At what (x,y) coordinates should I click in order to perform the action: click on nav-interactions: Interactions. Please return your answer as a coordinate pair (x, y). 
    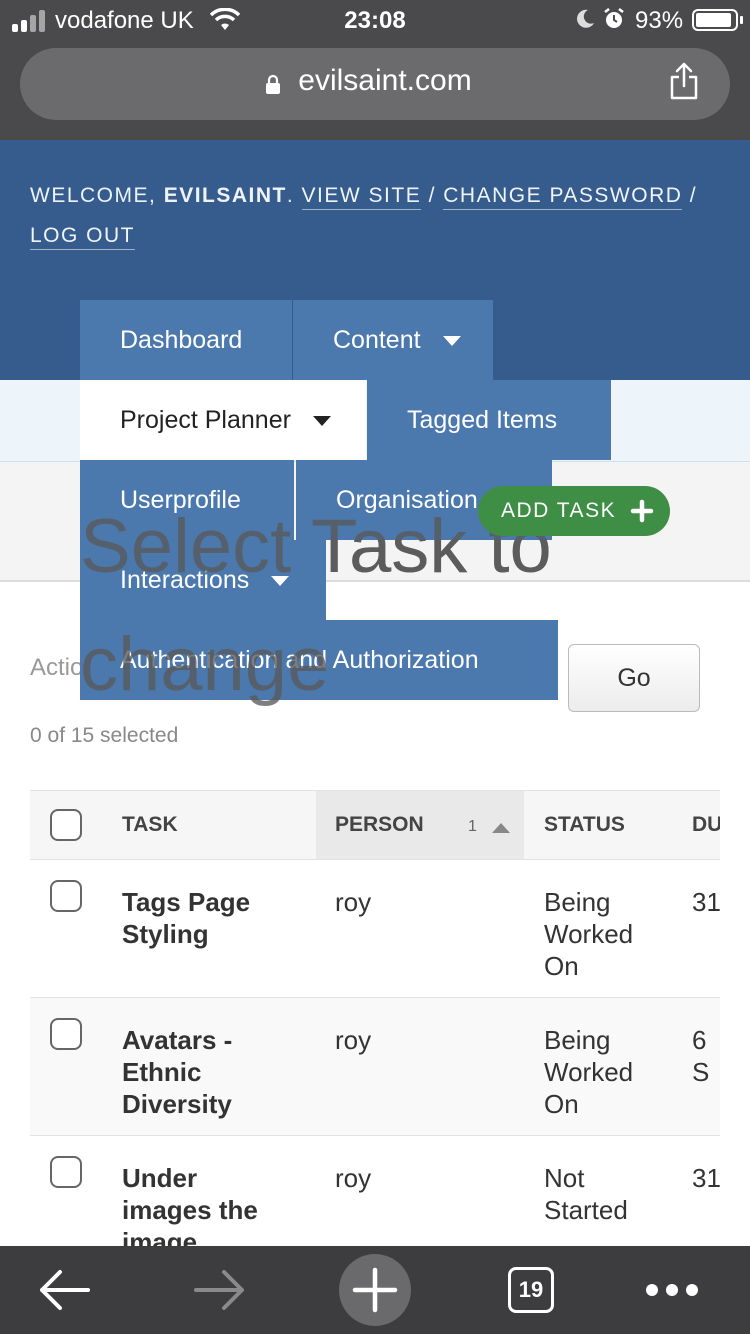
    Looking at the image, I should click on (203, 580).